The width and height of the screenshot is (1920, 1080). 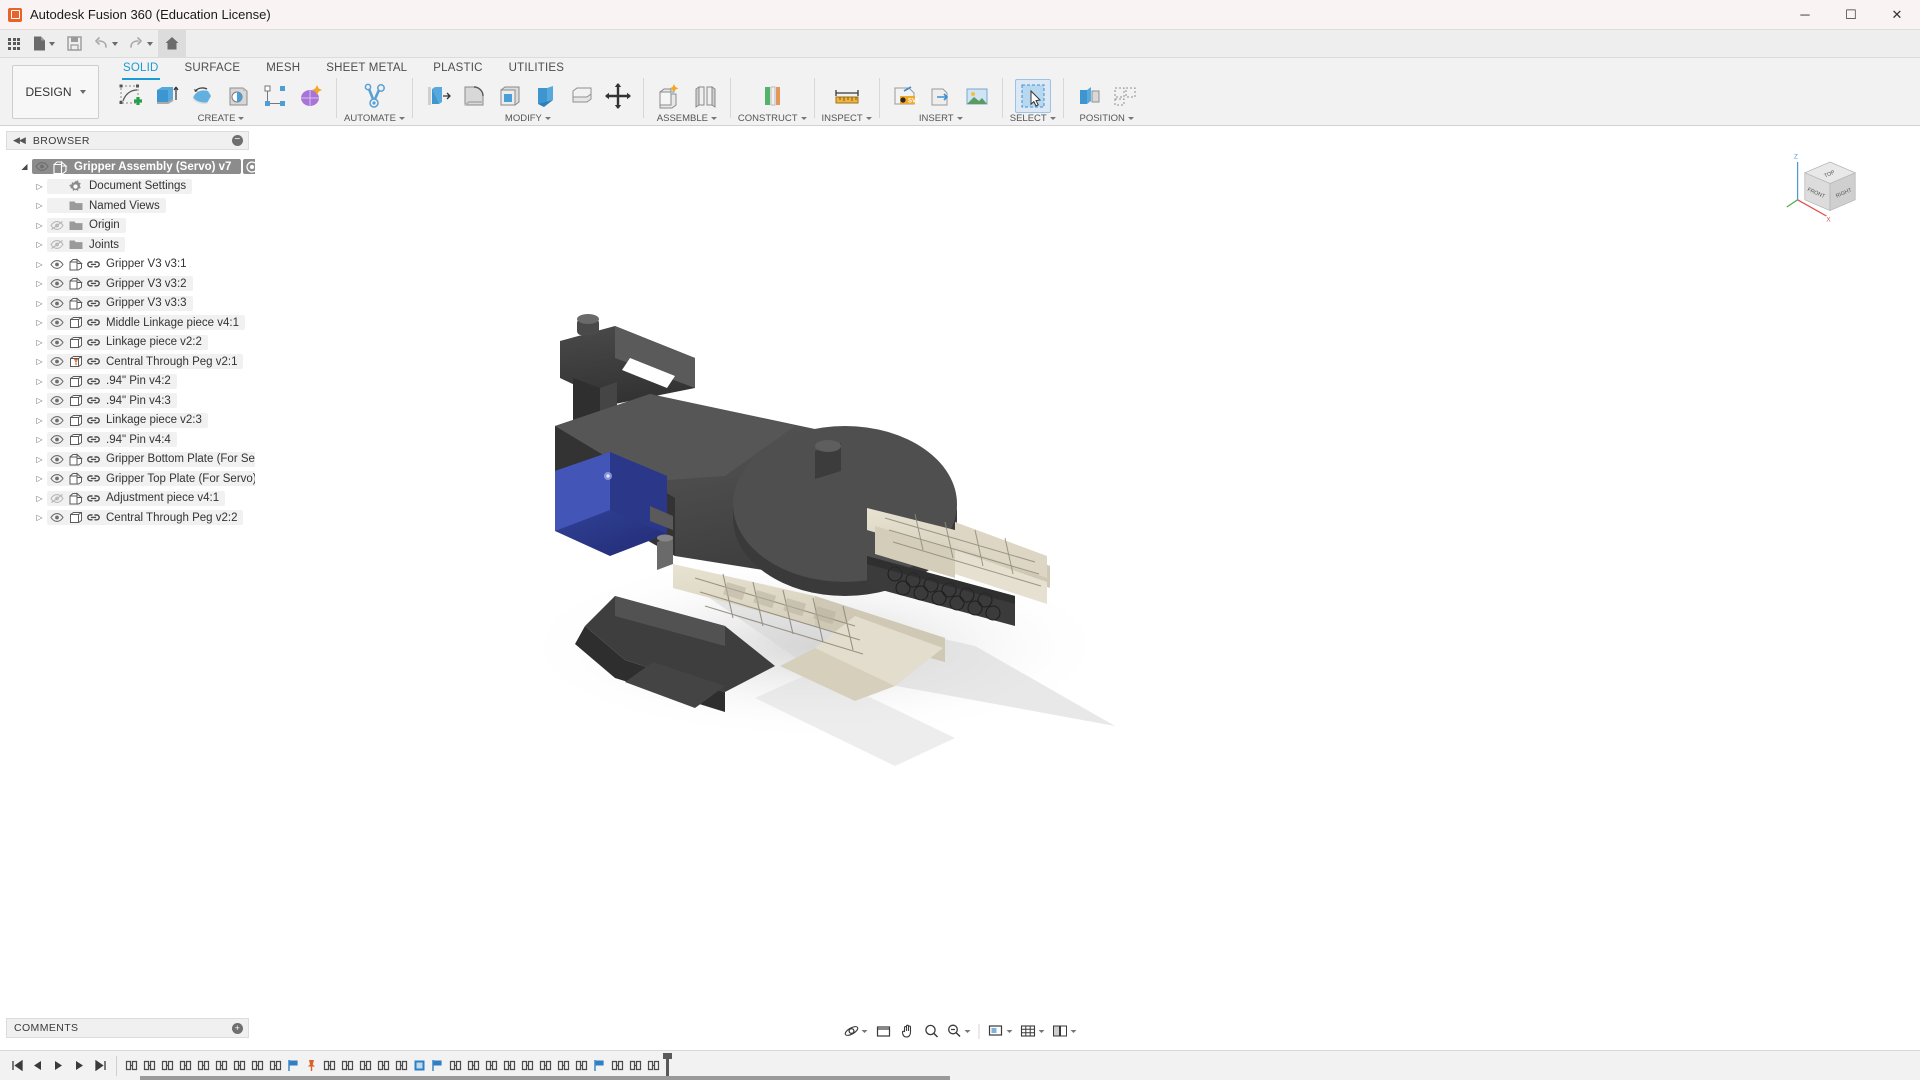 I want to click on rectangular-pattern-tool, so click(x=275, y=96).